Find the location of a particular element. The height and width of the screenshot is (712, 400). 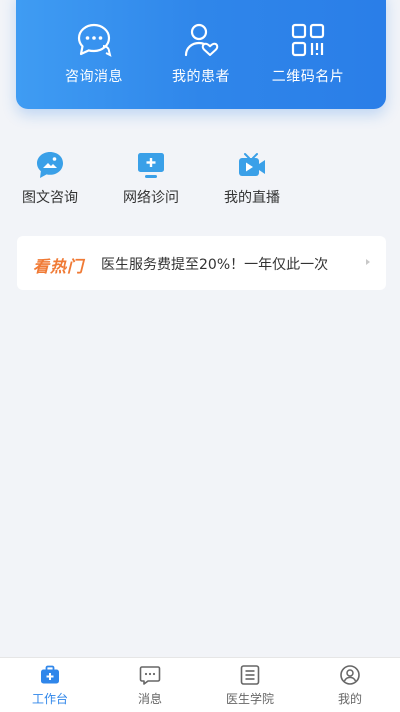

chat-bubble-icon is located at coordinates (94, 40).